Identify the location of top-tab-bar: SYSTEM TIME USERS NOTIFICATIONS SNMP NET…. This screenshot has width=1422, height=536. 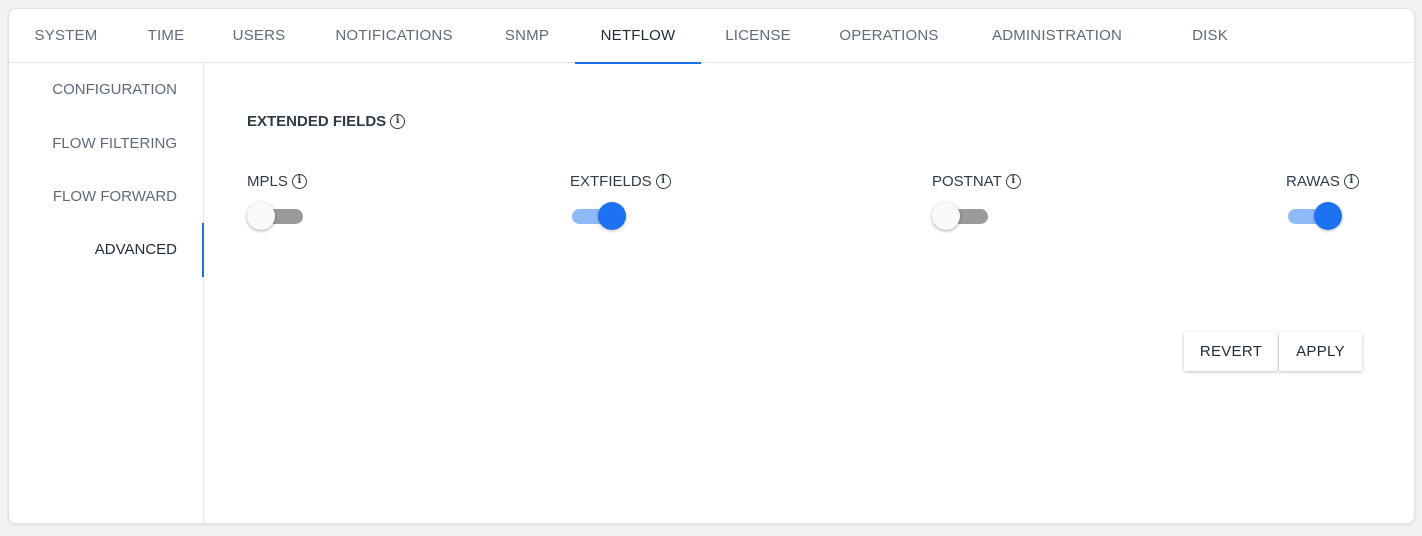
(711, 36).